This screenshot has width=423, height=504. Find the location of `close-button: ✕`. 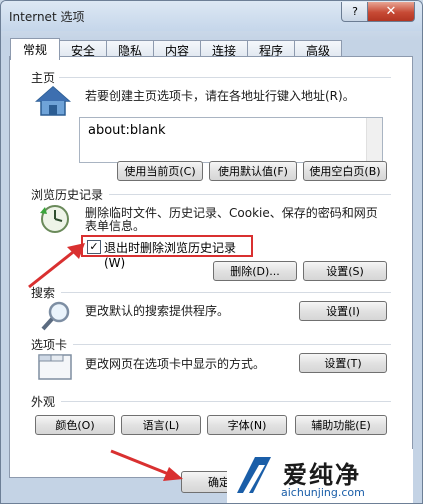

close-button: ✕ is located at coordinates (391, 12).